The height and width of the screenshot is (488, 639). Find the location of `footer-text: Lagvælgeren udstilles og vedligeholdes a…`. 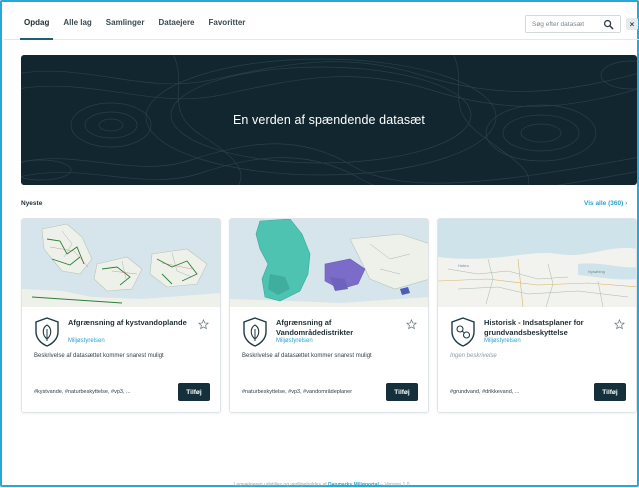

footer-text: Lagvælgeren udstilles og vedligeholdes a… is located at coordinates (280, 485).